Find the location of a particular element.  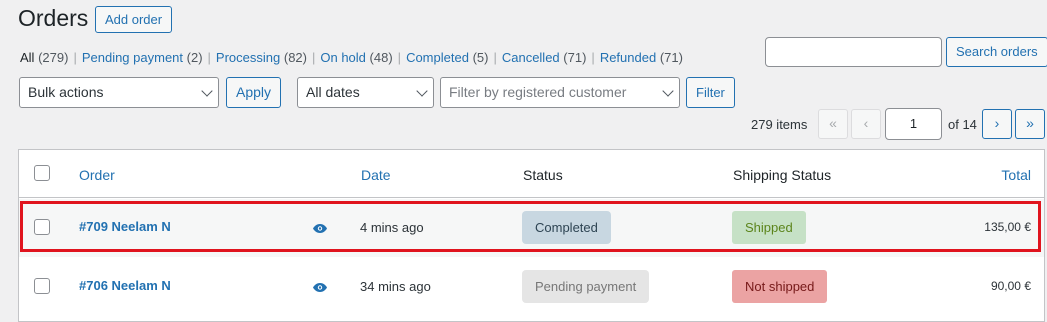

dates-value: All dates is located at coordinates (333, 92).